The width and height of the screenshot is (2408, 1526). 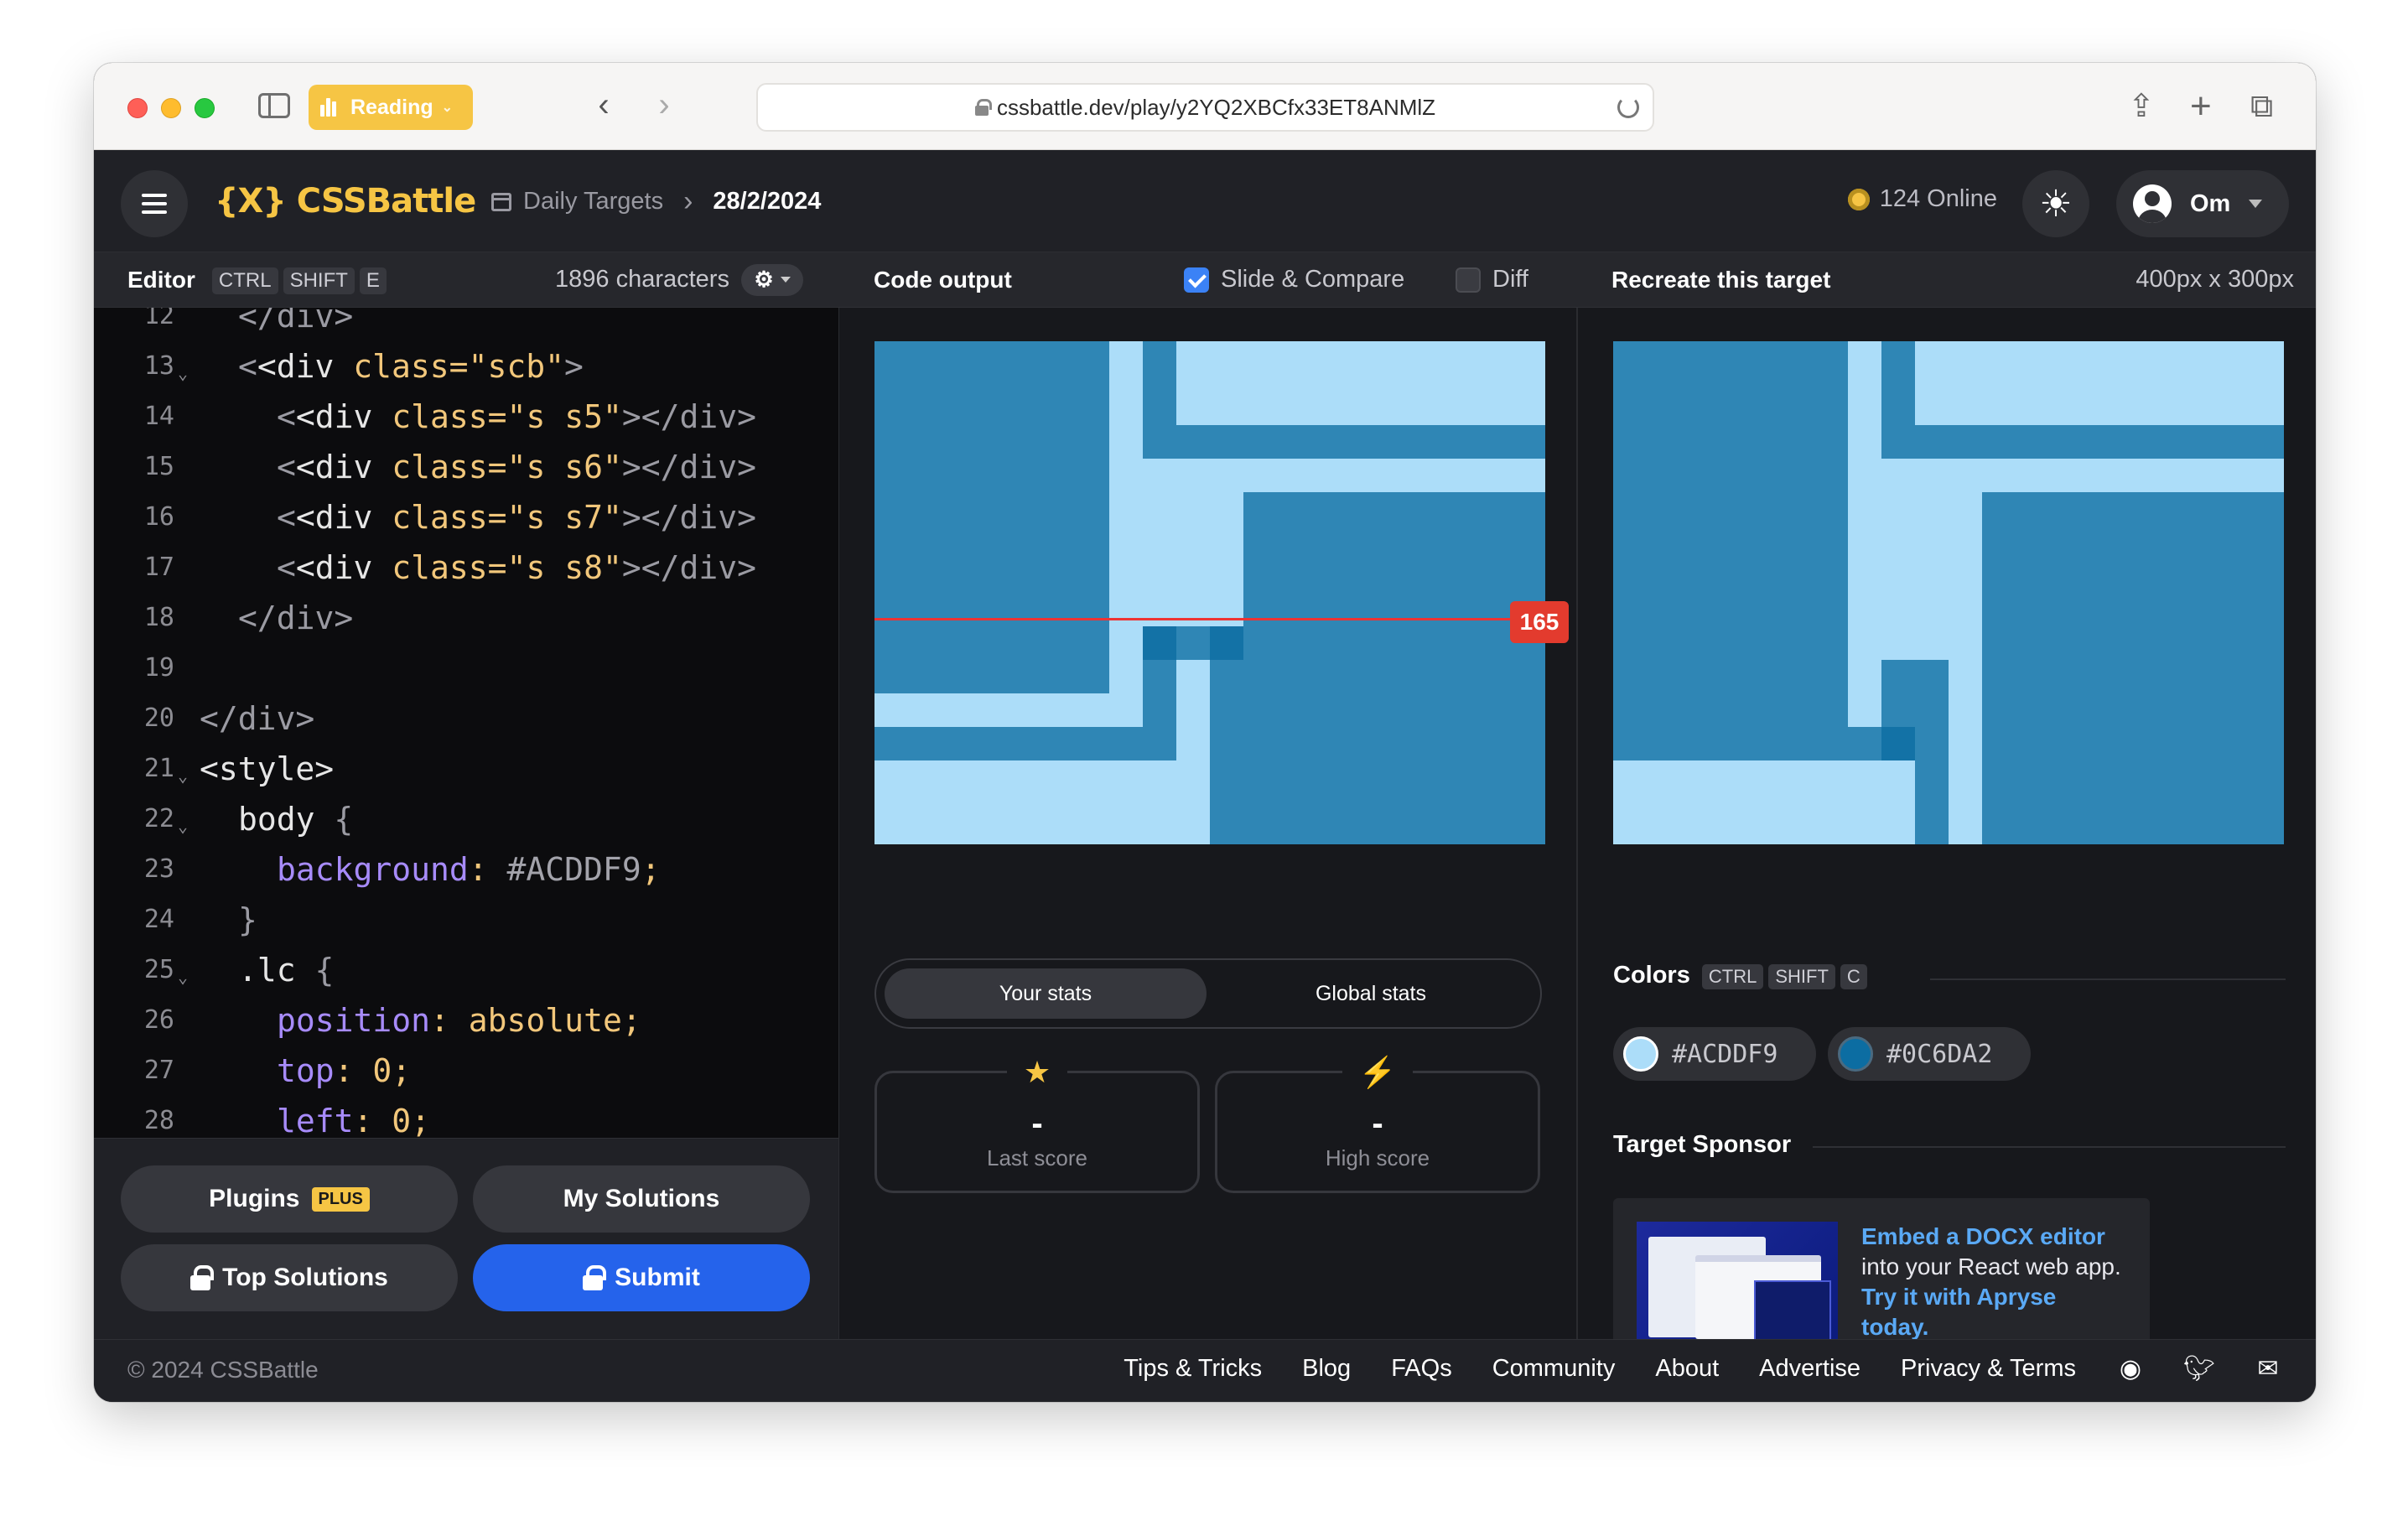 What do you see at coordinates (344, 819) in the screenshot?
I see `code-text: {` at bounding box center [344, 819].